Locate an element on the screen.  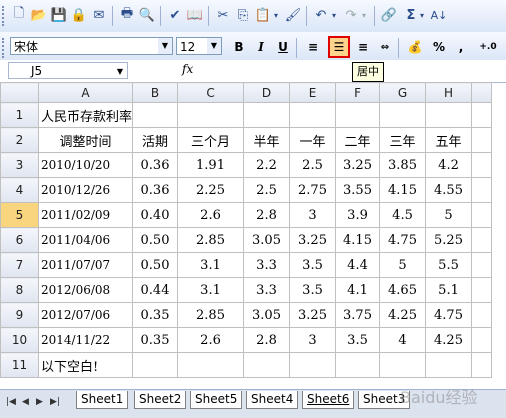
table-cell: 2.5 is located at coordinates (267, 190).